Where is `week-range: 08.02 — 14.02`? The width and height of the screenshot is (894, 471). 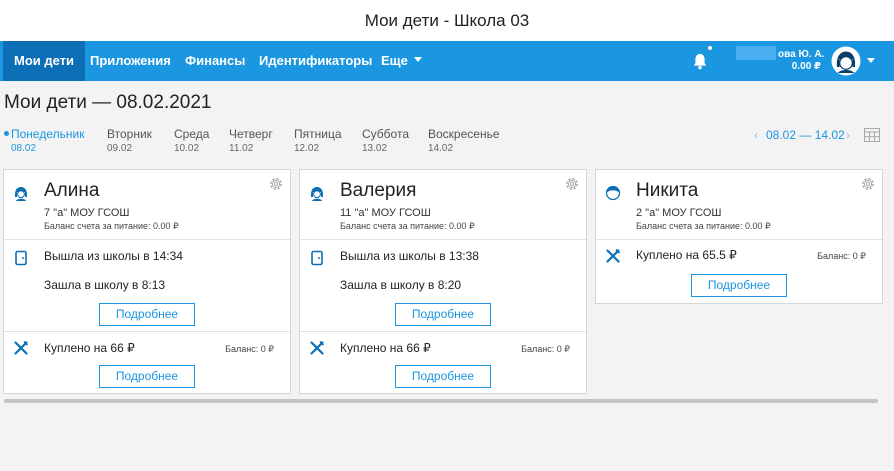
week-range: 08.02 — 14.02 is located at coordinates (805, 135).